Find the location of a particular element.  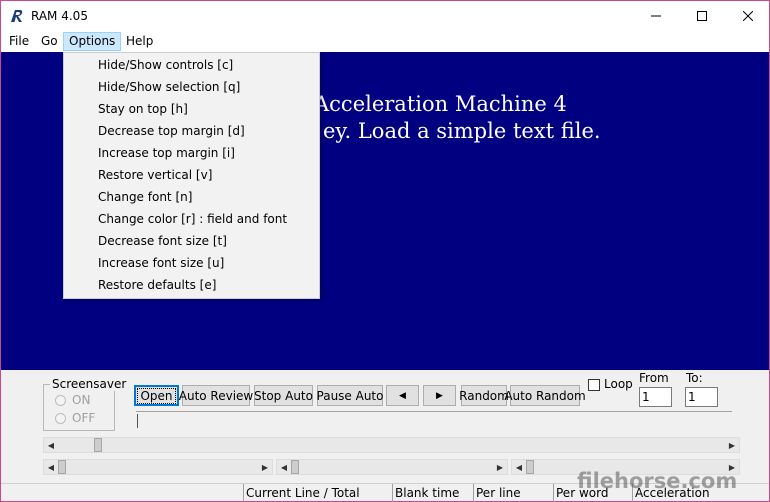

previous-button: ◀ is located at coordinates (402, 395).